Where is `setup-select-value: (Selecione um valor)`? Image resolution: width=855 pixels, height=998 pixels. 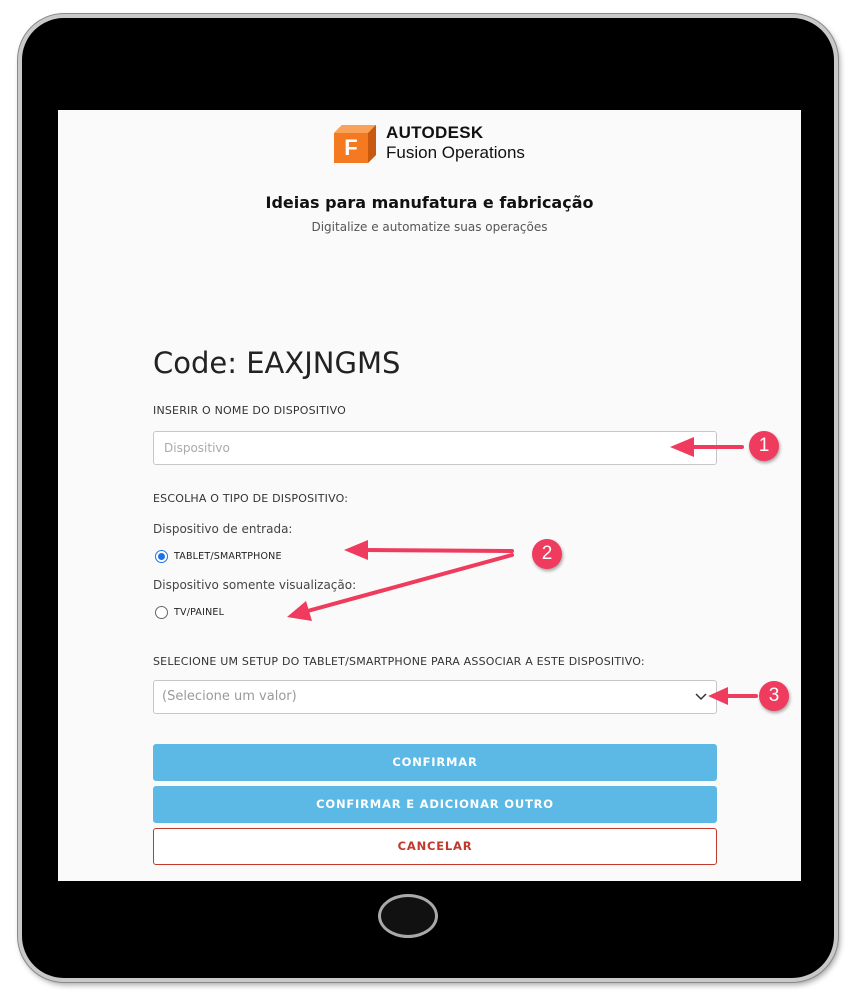
setup-select-value: (Selecione um valor) is located at coordinates (229, 696).